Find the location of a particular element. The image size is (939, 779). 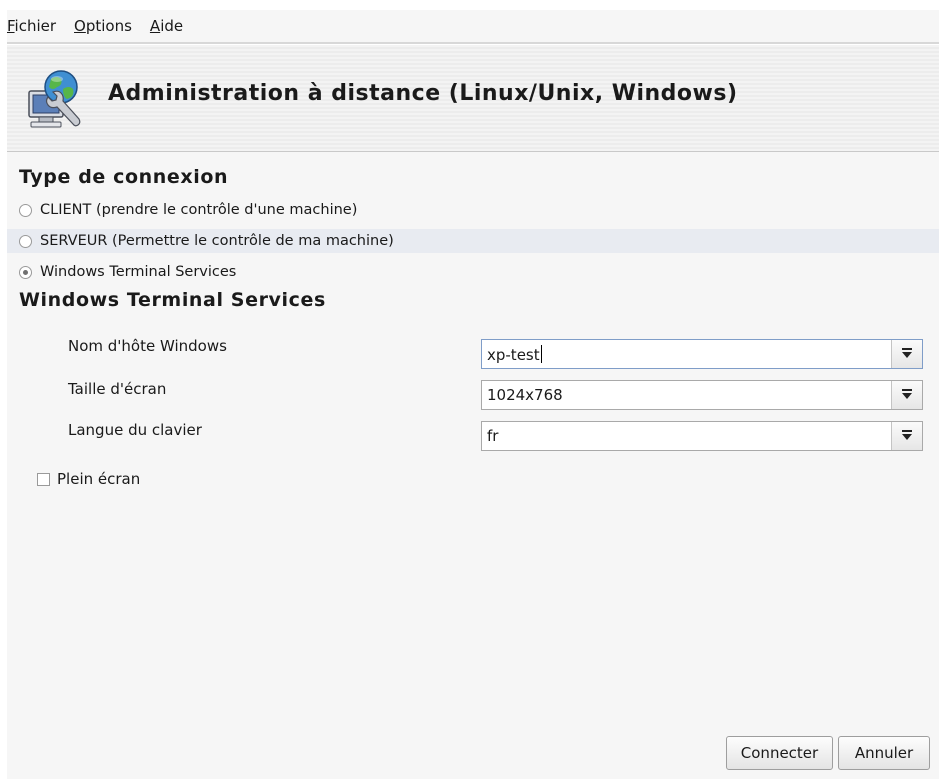

connect-button: Connecter is located at coordinates (779, 753).